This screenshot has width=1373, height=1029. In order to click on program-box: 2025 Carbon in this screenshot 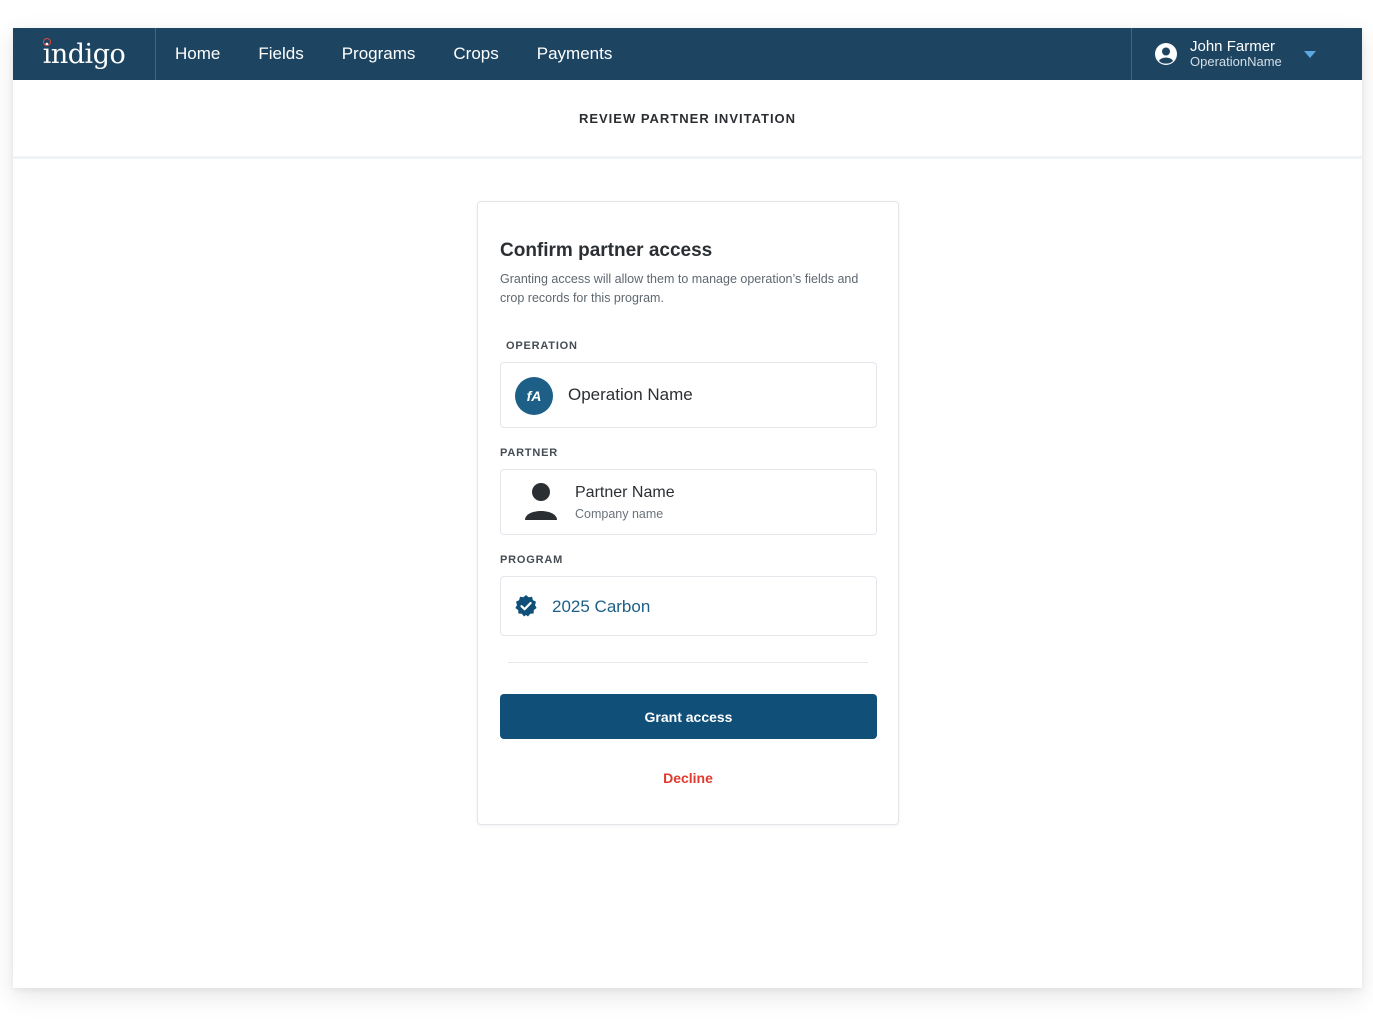, I will do `click(688, 606)`.